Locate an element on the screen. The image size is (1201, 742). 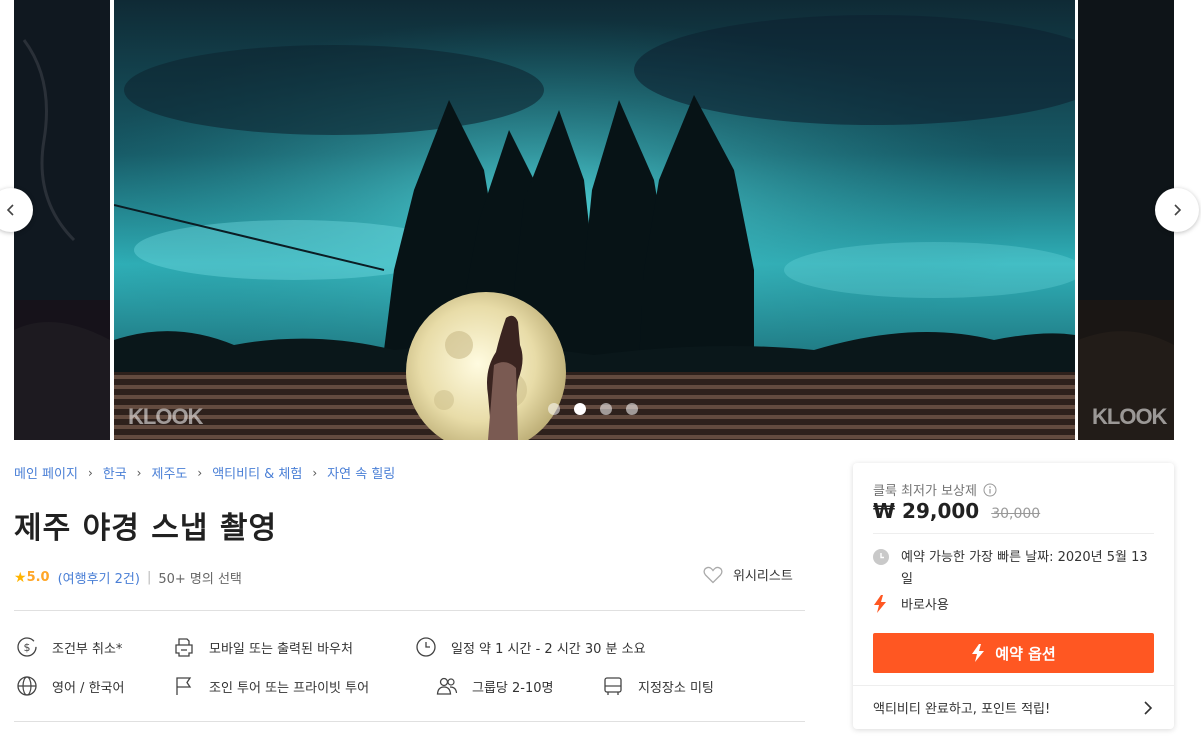
feature-tour-type: 조인 투어 또는 프라이빗 투어 is located at coordinates (271, 686).